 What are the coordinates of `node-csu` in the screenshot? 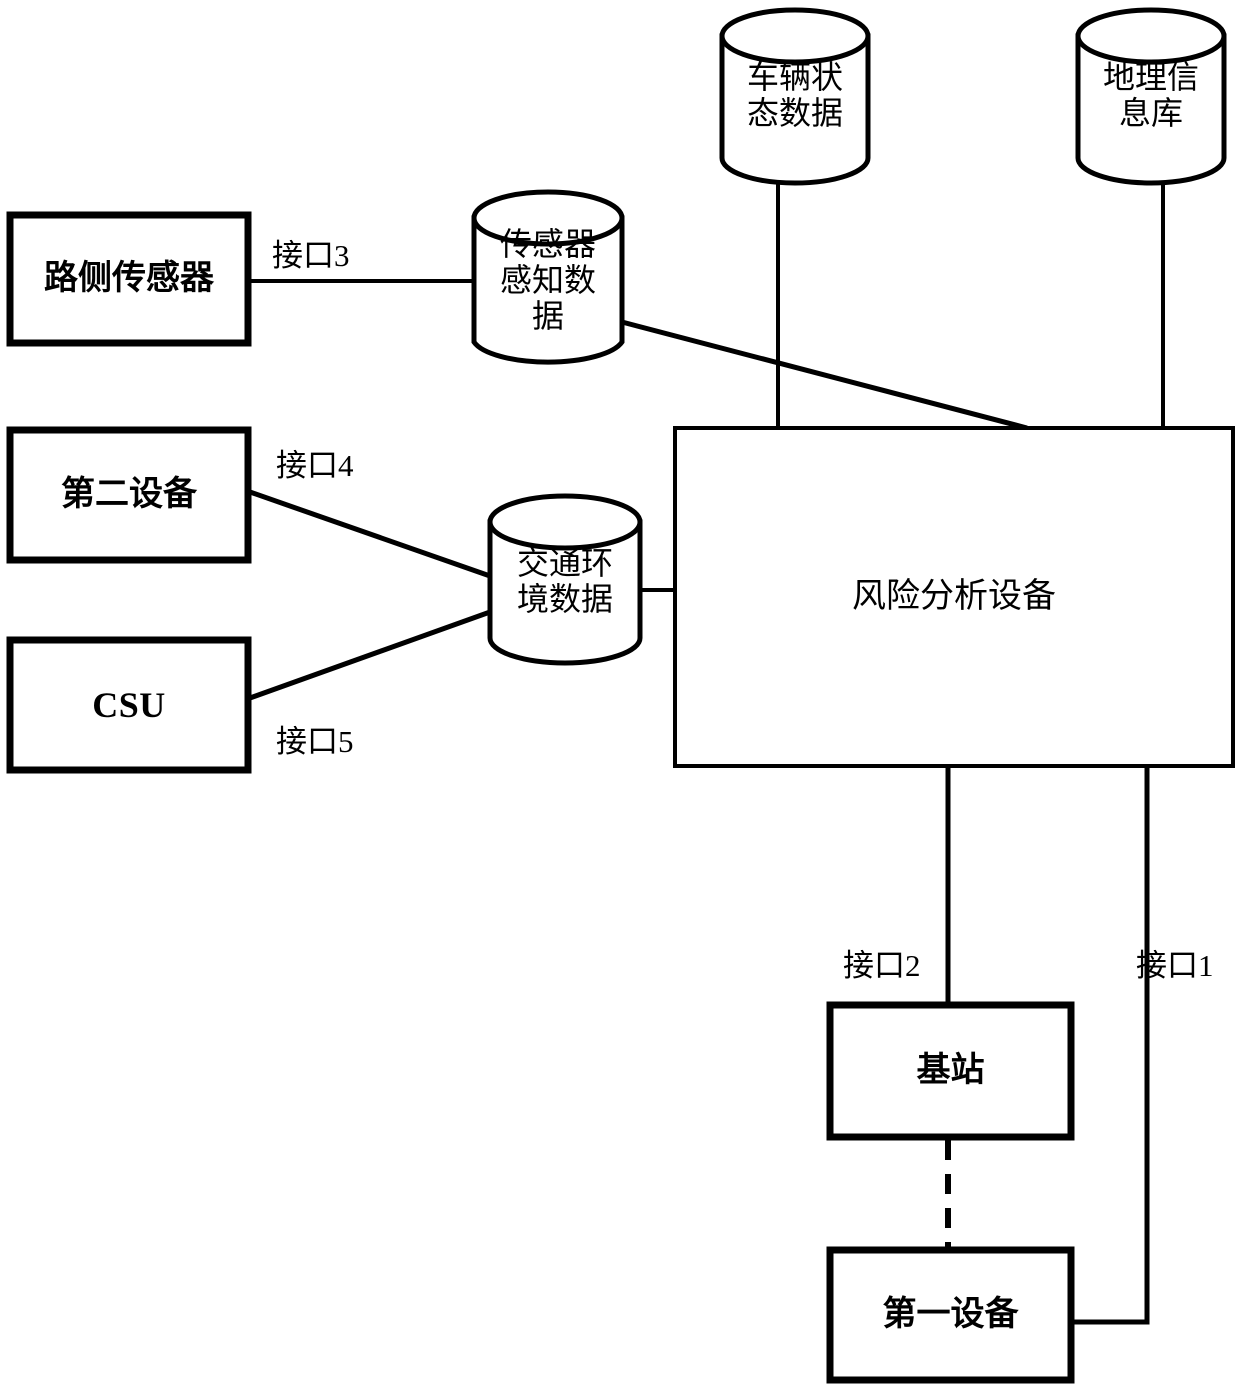 It's located at (129, 705).